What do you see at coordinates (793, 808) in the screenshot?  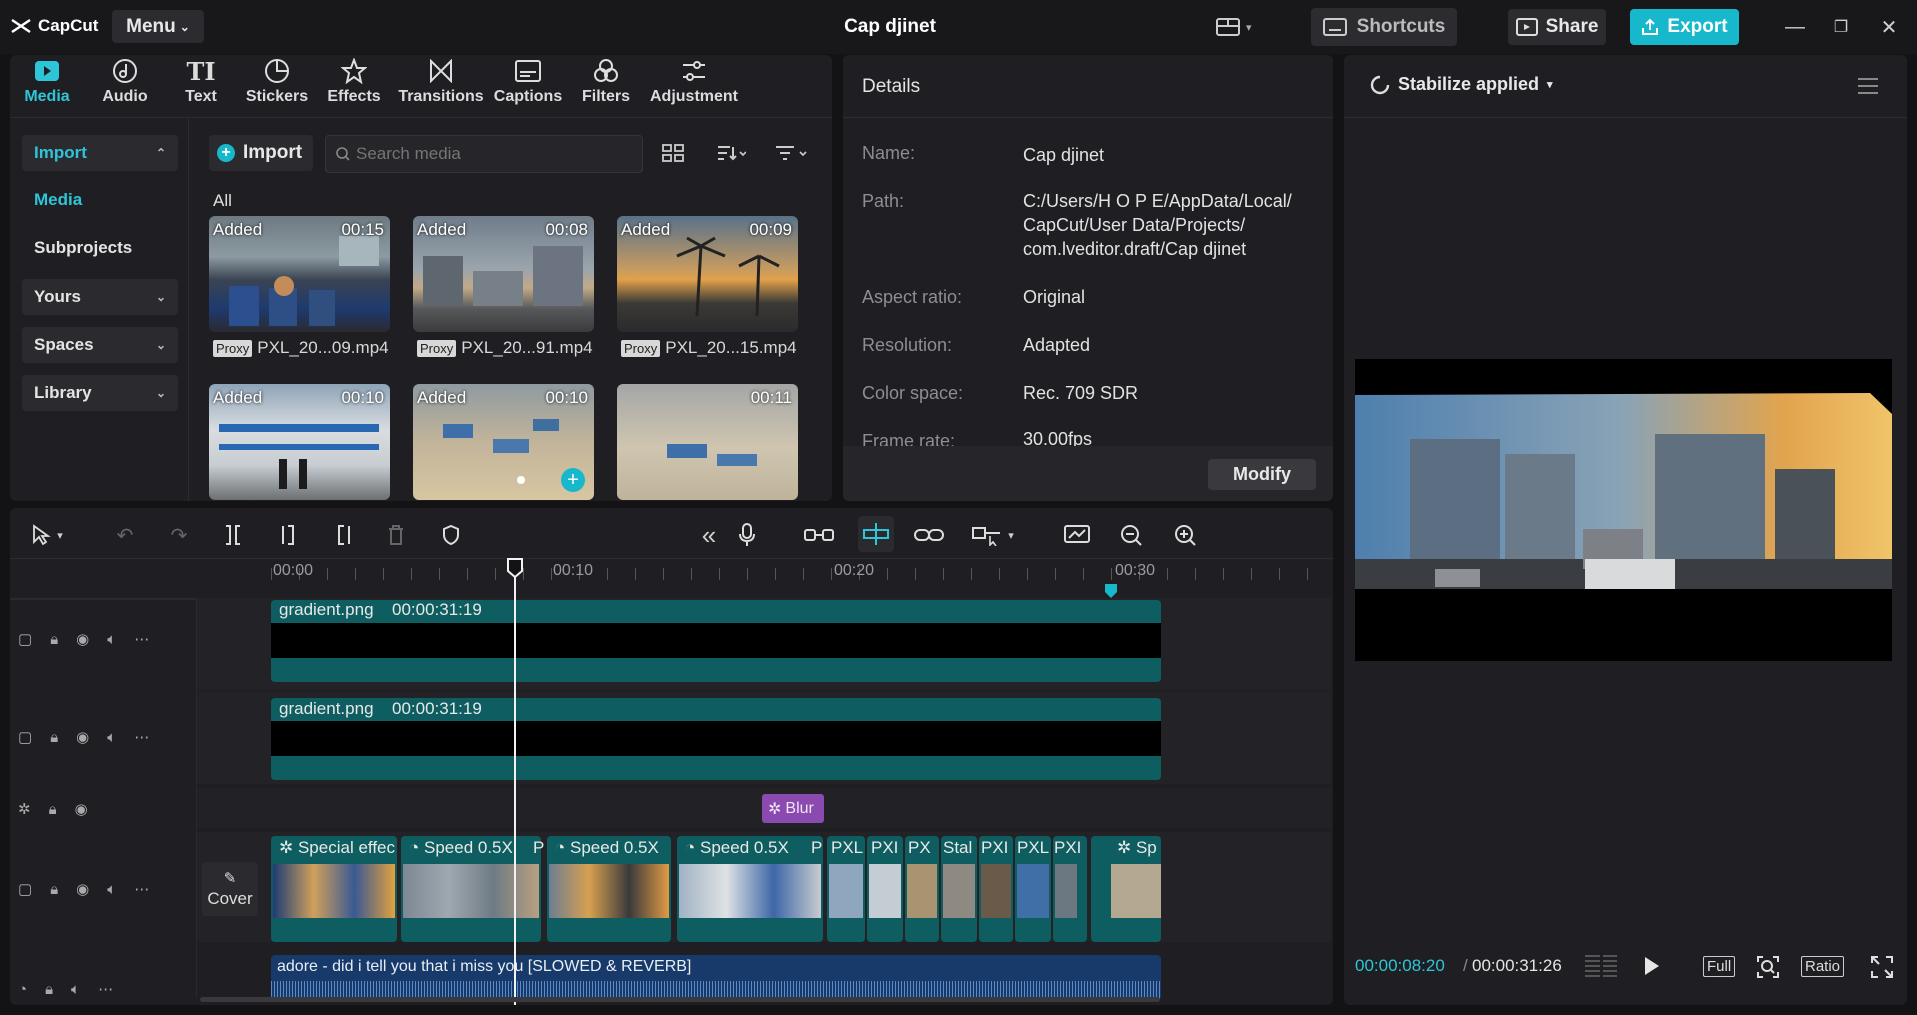 I see `effect-clip-blur: ✲ Blur` at bounding box center [793, 808].